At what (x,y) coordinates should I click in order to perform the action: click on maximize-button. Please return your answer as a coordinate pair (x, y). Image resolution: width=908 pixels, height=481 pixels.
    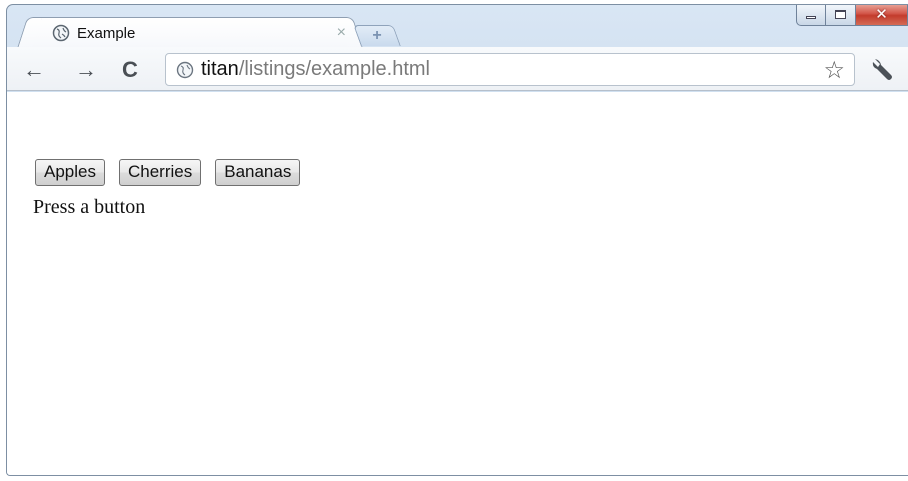
    Looking at the image, I should click on (841, 15).